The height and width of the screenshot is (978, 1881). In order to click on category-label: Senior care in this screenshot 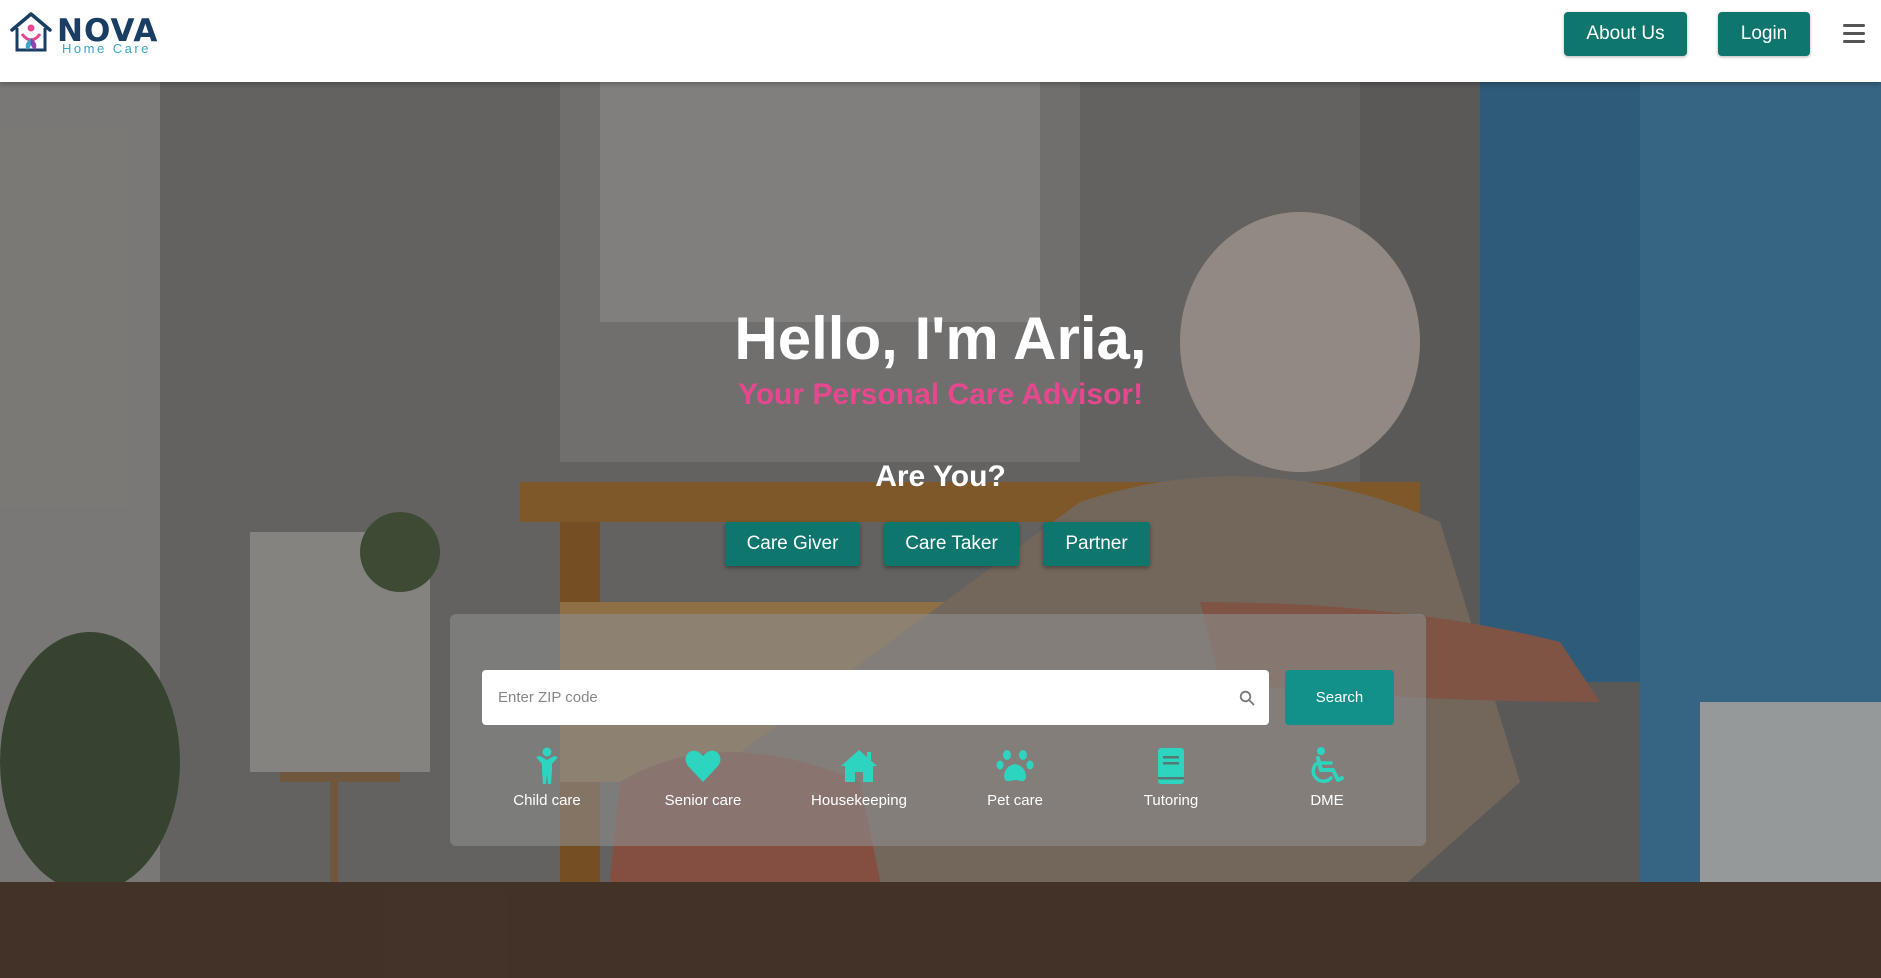, I will do `click(703, 800)`.